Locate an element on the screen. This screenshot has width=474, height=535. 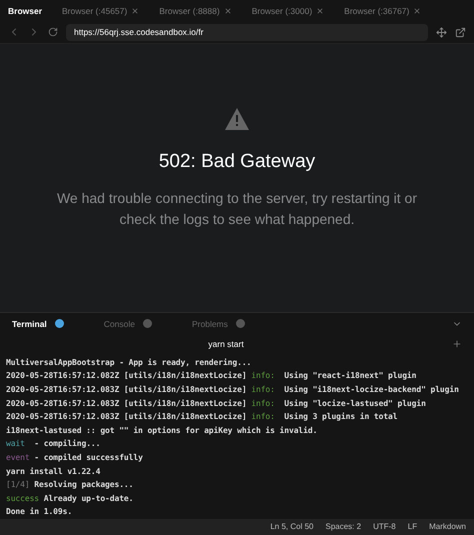
terminal-line: 2020-05-28T16:57:12.082Z [utils/i18n/i18nextLocize] info: Using "react-i18next" plugin is located at coordinates (212, 376).